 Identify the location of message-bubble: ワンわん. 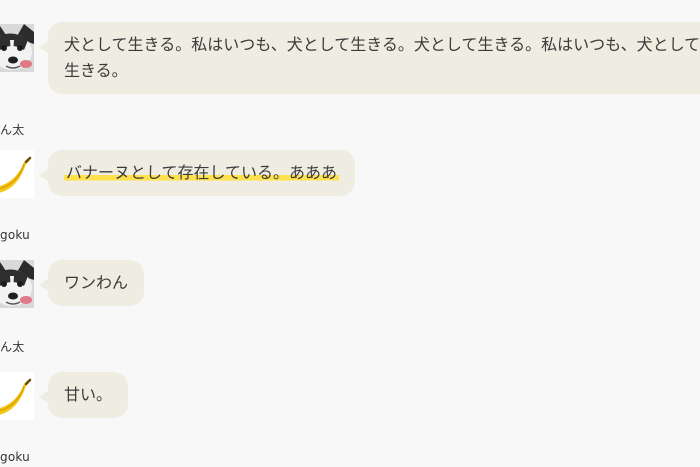
(91, 283).